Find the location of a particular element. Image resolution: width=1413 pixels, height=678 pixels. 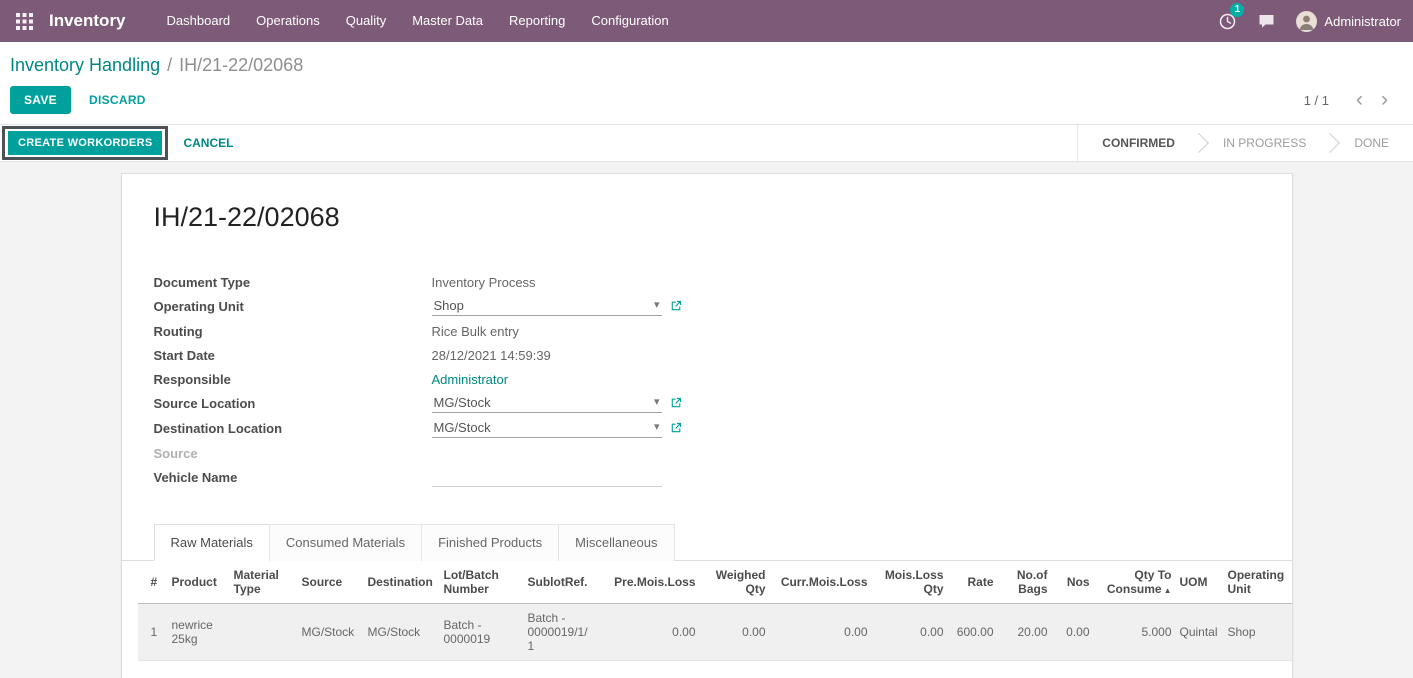

responsible-value-link: Administrator is located at coordinates (470, 378).